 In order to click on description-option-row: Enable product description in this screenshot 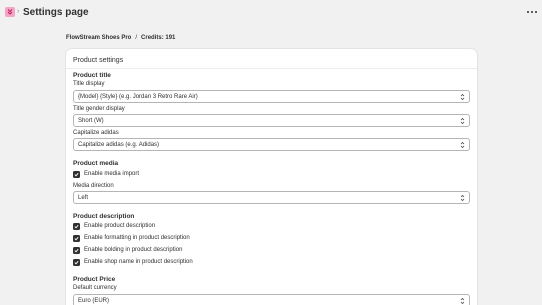, I will do `click(114, 226)`.